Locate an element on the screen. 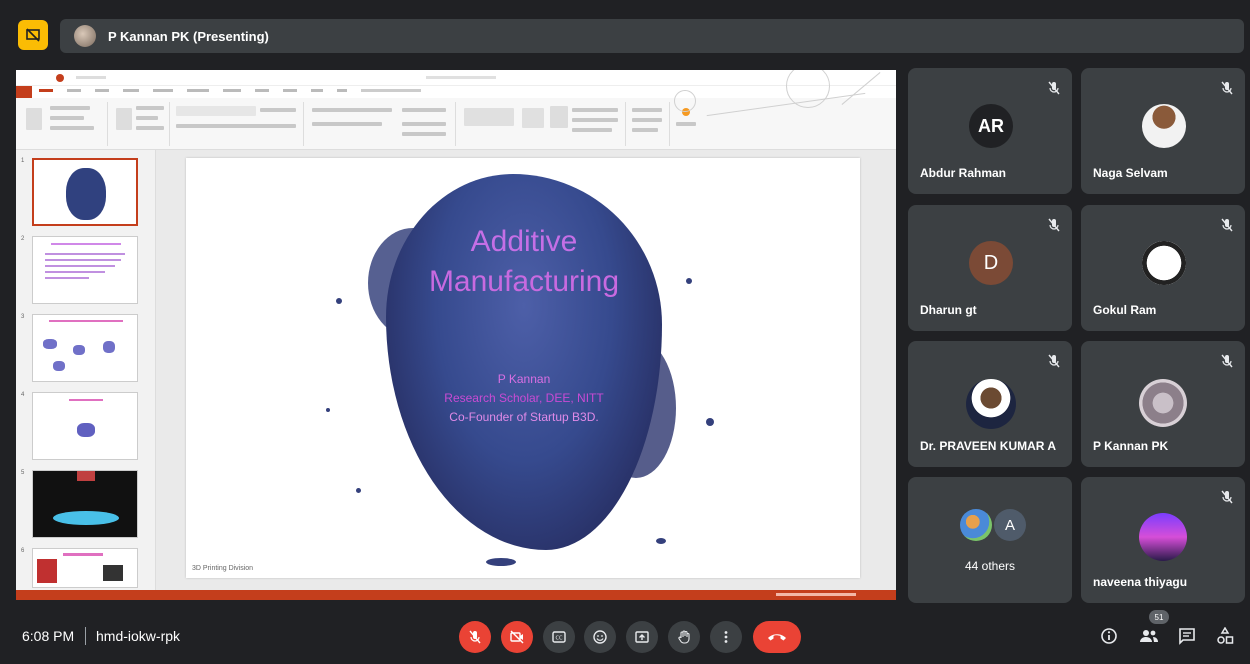  participant-tile: Gokul Ram is located at coordinates (1163, 268).